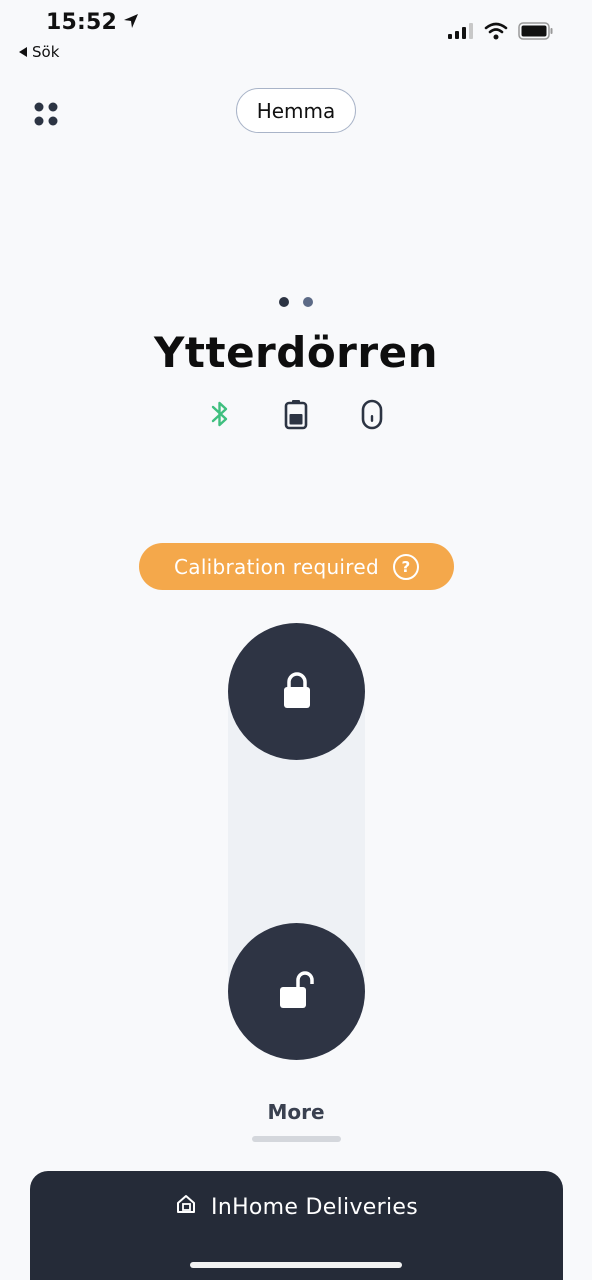 The height and width of the screenshot is (1280, 592). Describe the element at coordinates (46, 52) in the screenshot. I see `back-label: Sök` at that location.